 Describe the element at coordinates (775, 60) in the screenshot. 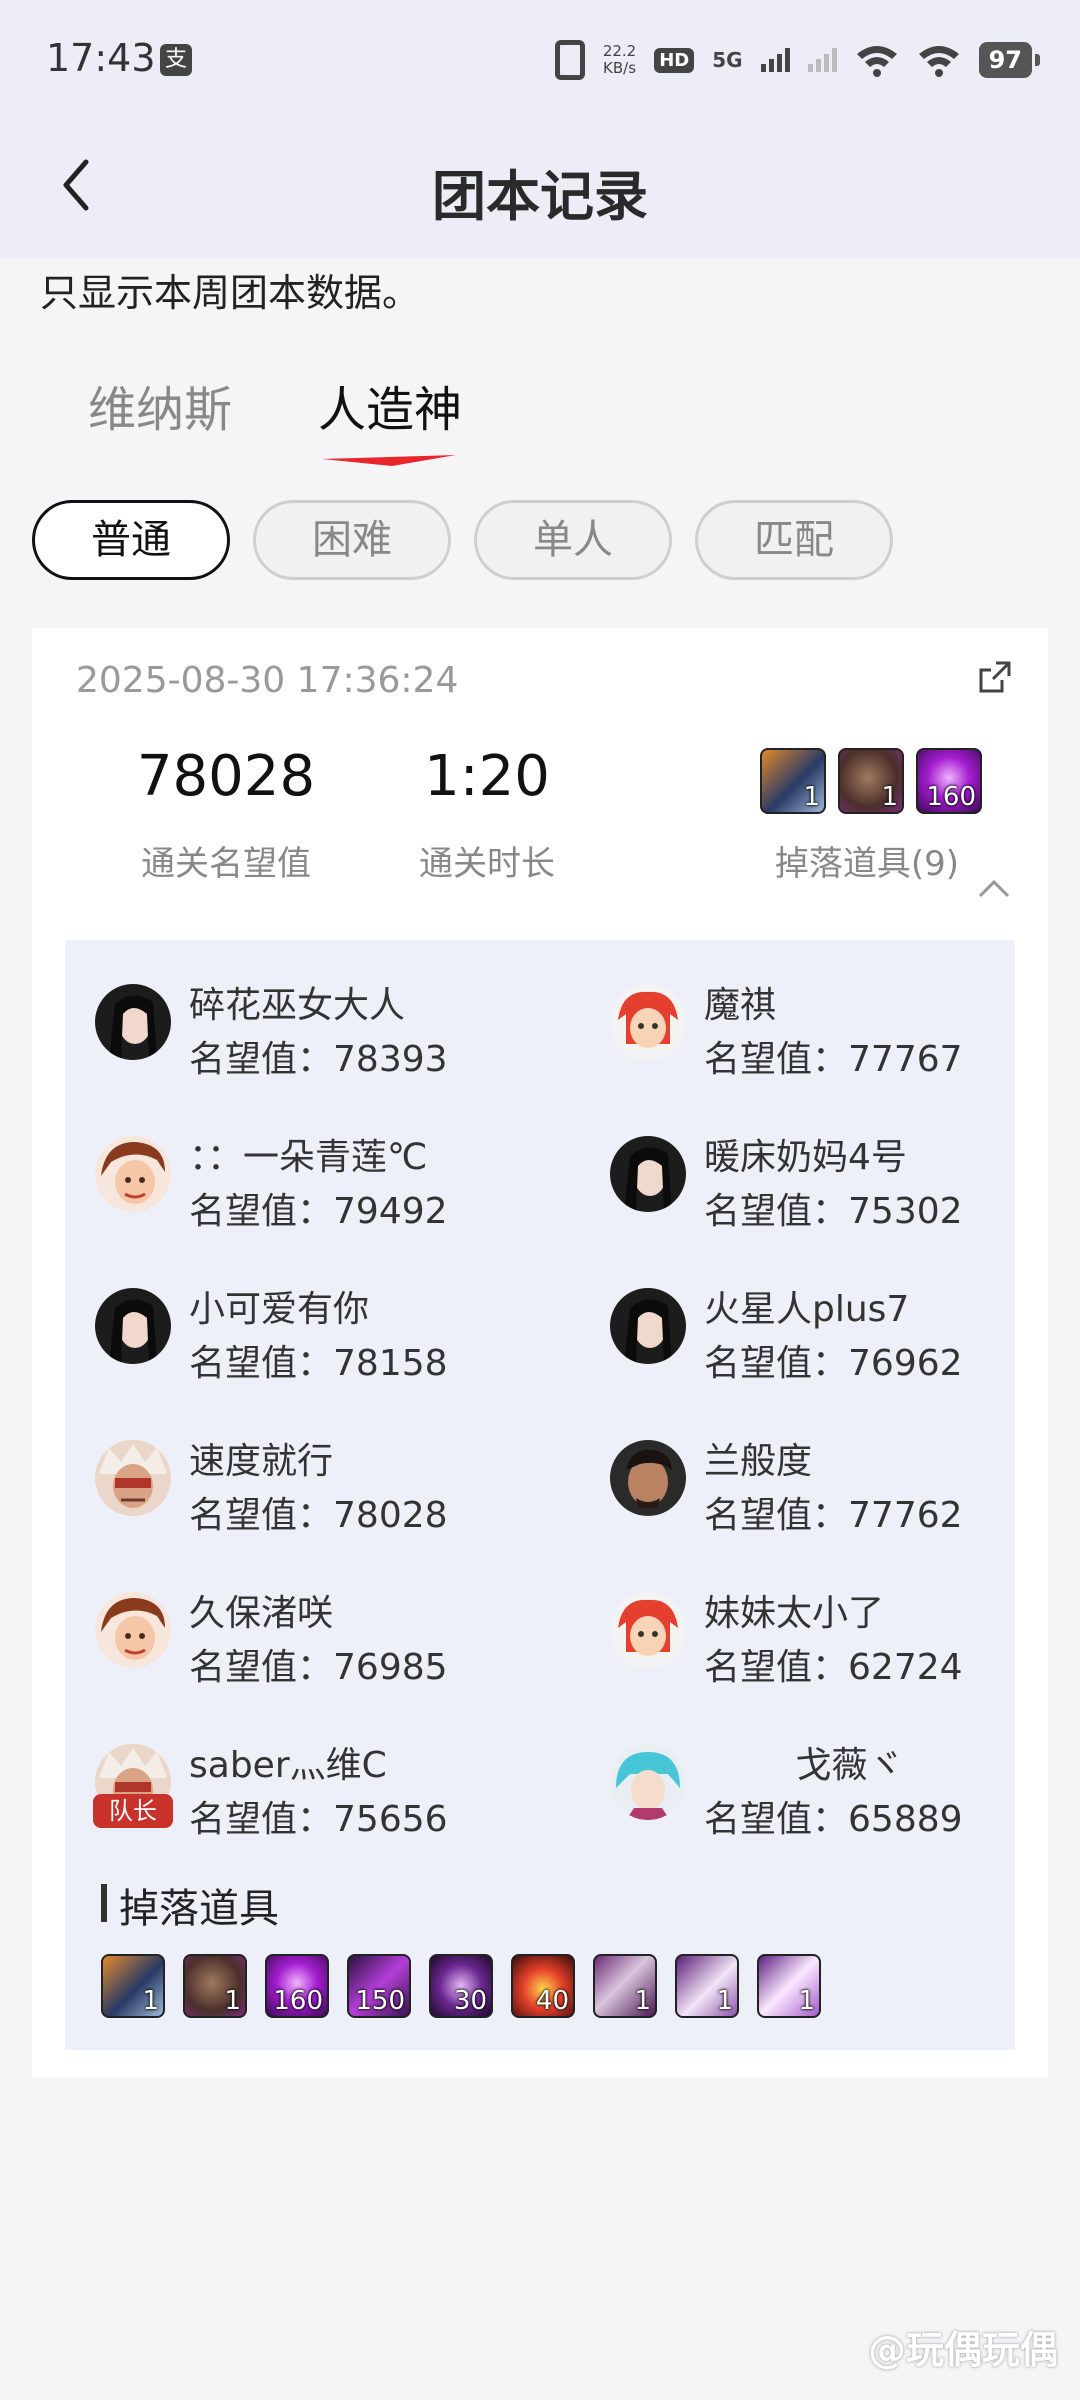

I see `signal-icon` at that location.